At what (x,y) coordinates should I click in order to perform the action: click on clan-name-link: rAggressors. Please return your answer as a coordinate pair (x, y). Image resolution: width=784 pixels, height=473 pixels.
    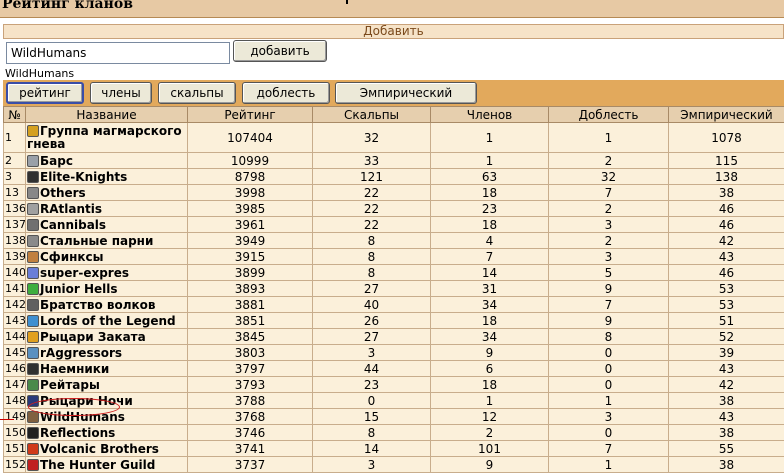
    Looking at the image, I should click on (81, 353).